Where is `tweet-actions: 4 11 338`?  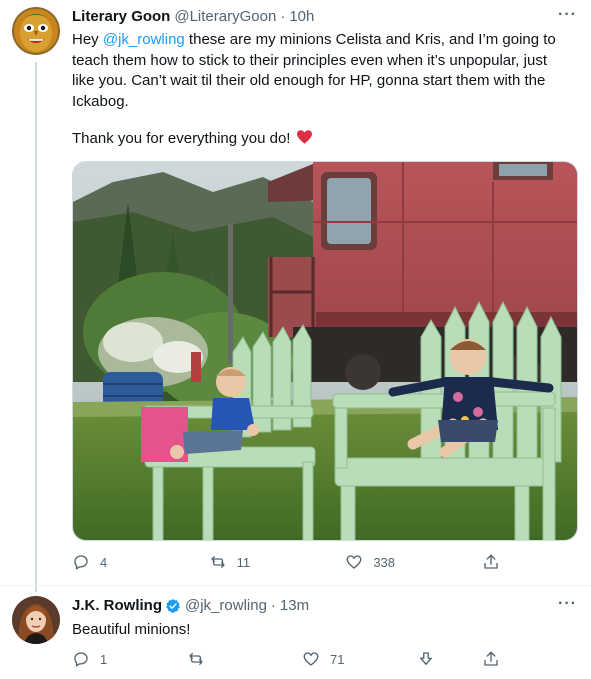
tweet-actions: 4 11 338 is located at coordinates (287, 562).